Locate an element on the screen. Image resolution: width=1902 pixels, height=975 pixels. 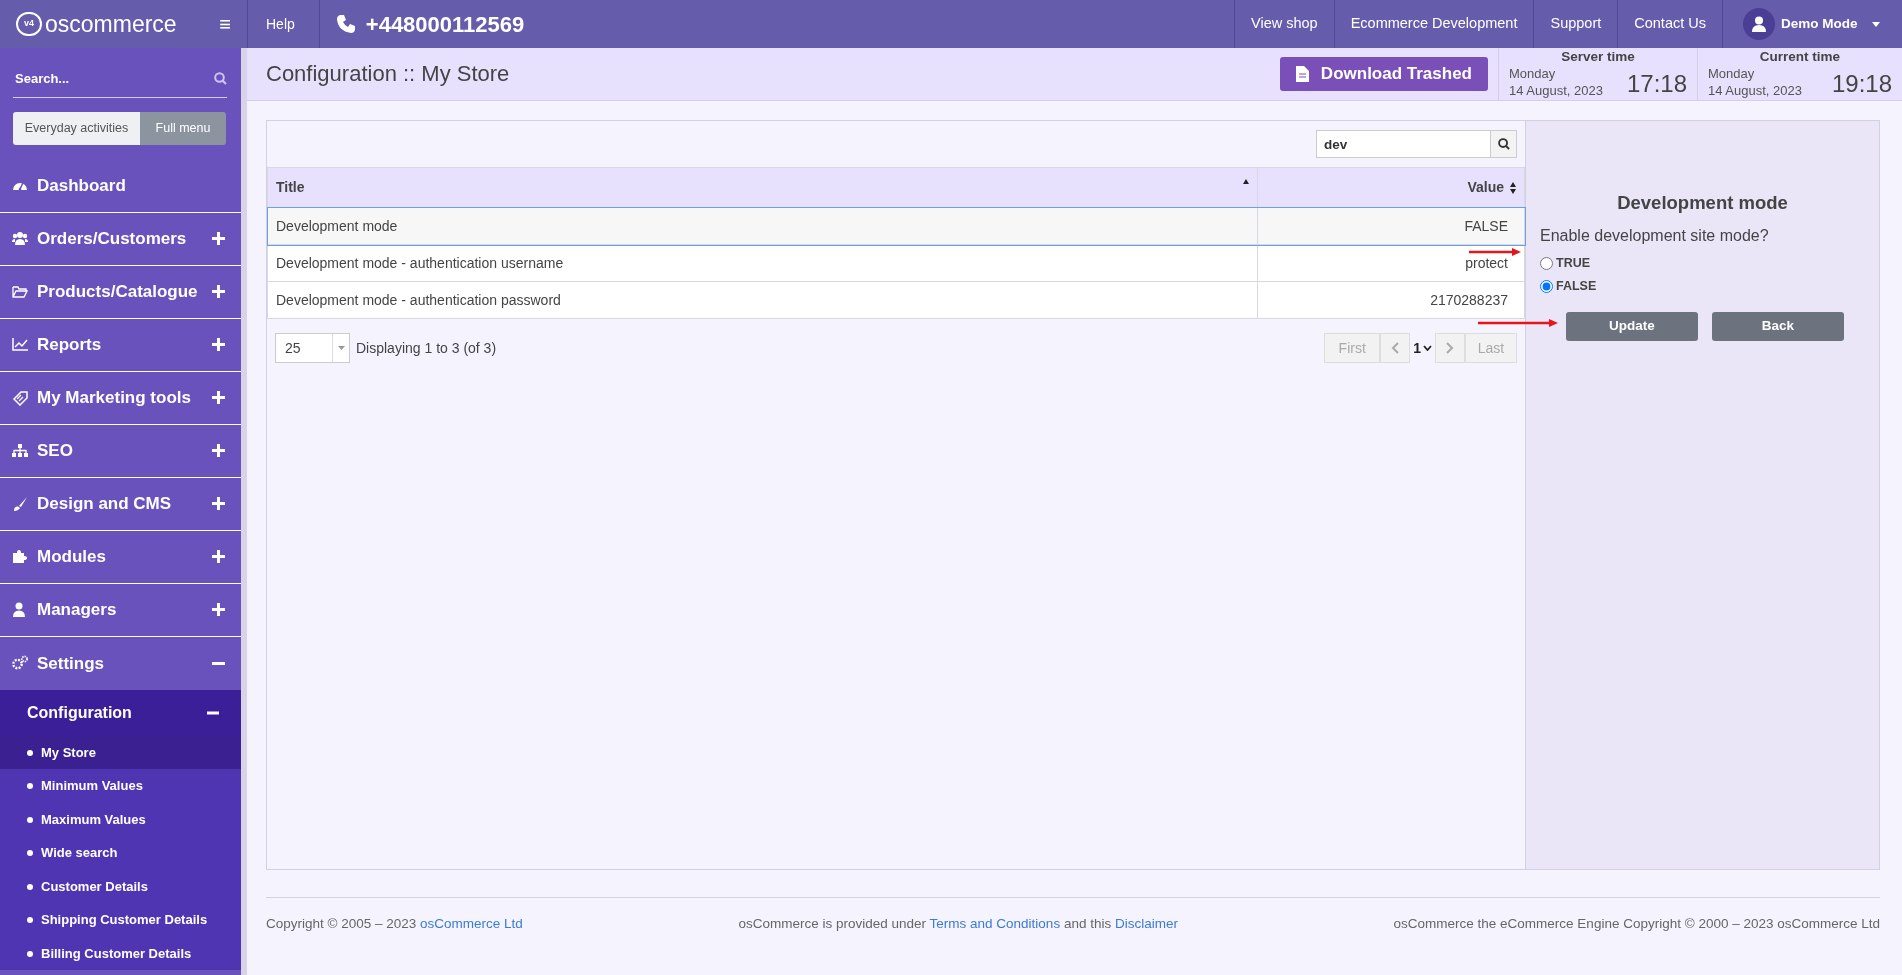
logo-cloud-icon: v4 is located at coordinates (29, 24).